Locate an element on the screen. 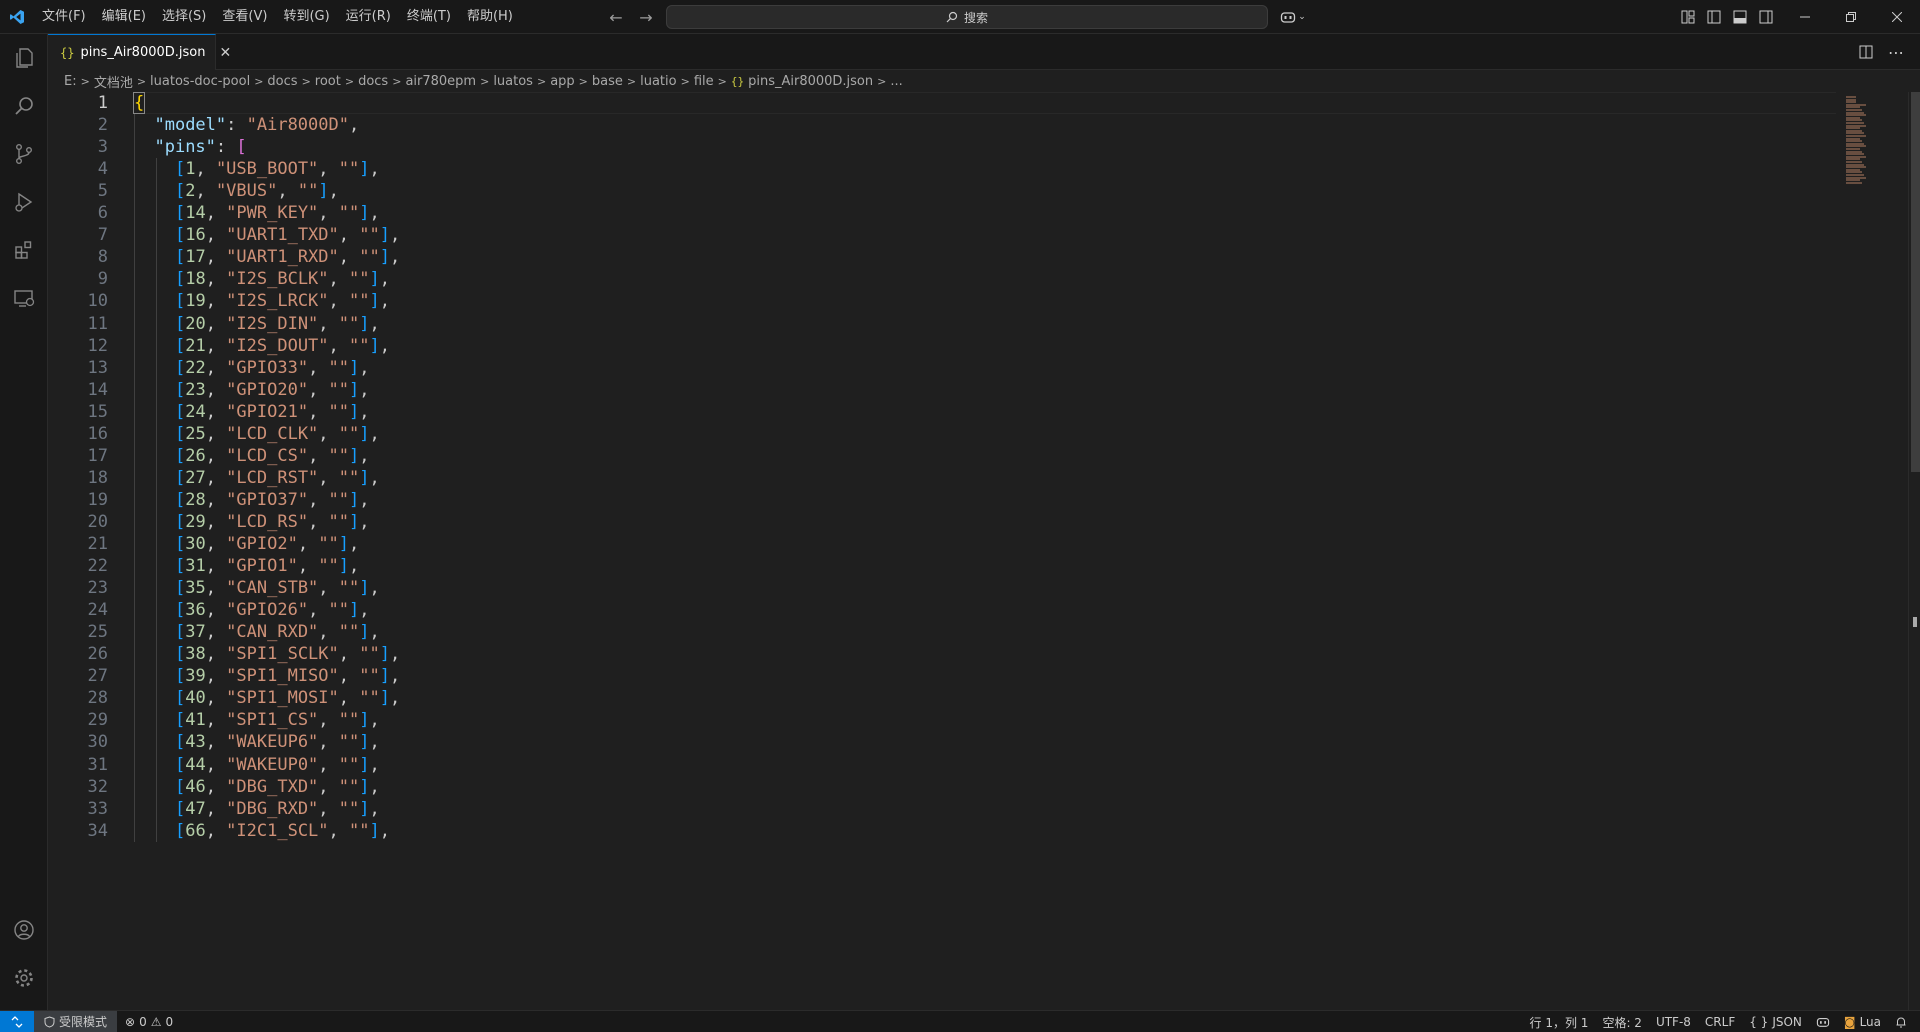 Image resolution: width=1920 pixels, height=1032 pixels. menu-item: 帮助(H) is located at coordinates (490, 17).